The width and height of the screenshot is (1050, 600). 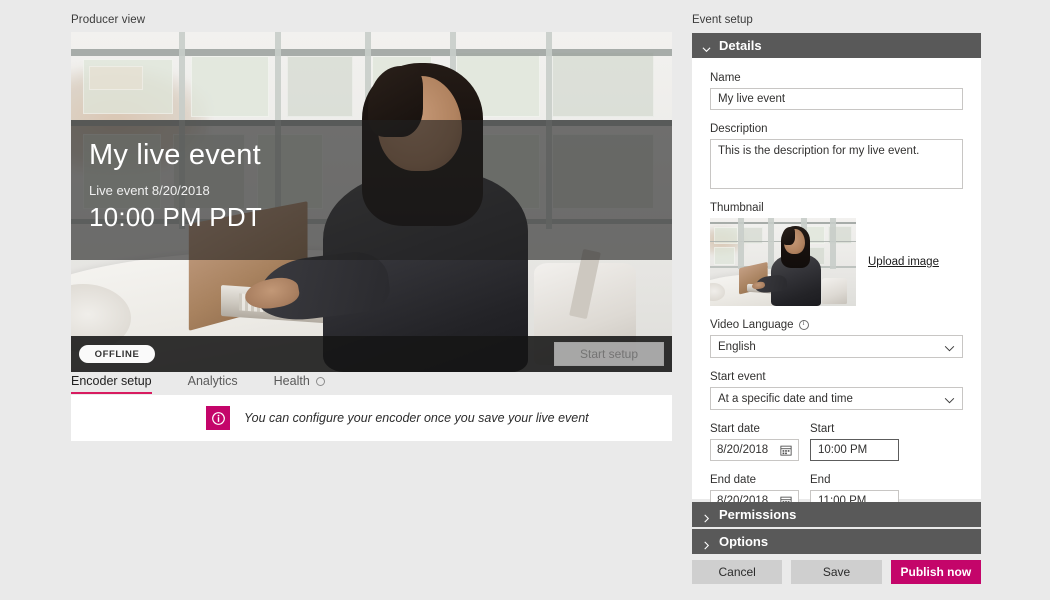 What do you see at coordinates (291, 381) in the screenshot?
I see `tab-label: Health` at bounding box center [291, 381].